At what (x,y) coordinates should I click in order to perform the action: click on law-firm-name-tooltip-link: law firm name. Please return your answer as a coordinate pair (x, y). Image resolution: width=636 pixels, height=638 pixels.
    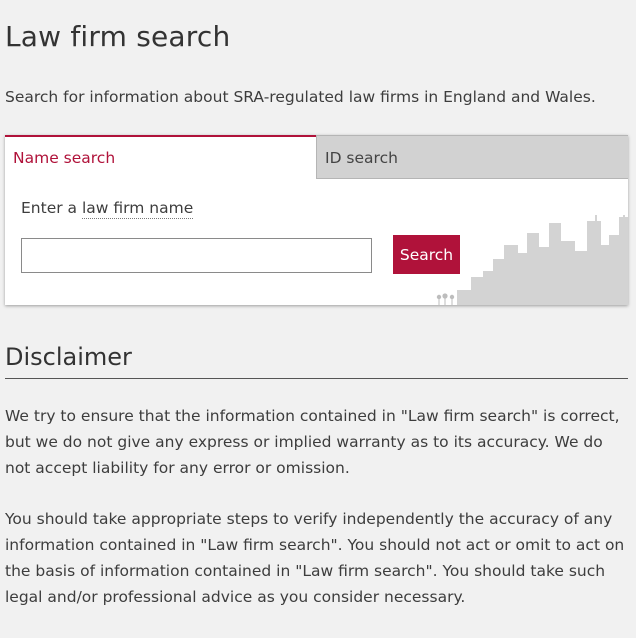
    Looking at the image, I should click on (137, 209).